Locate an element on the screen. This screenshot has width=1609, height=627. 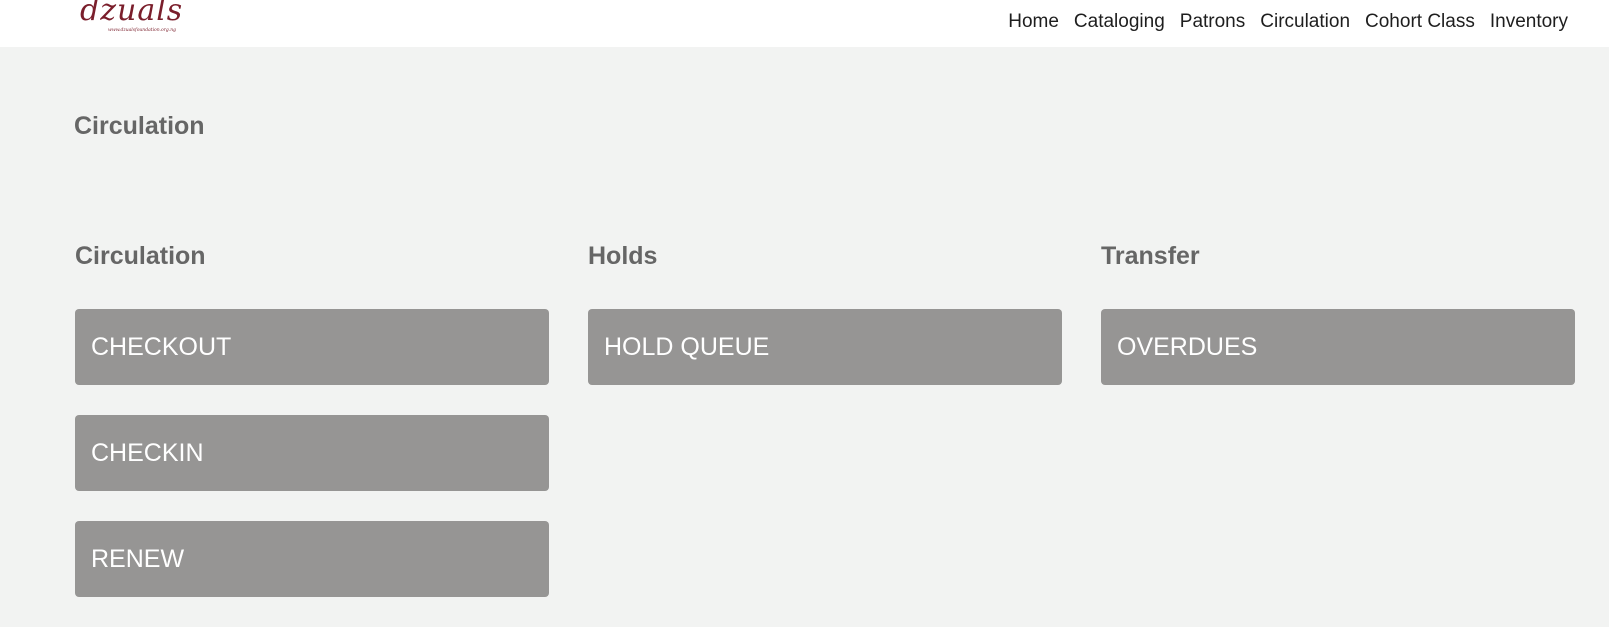
holds-column: Holds HOLD QUEUE is located at coordinates (825, 313).